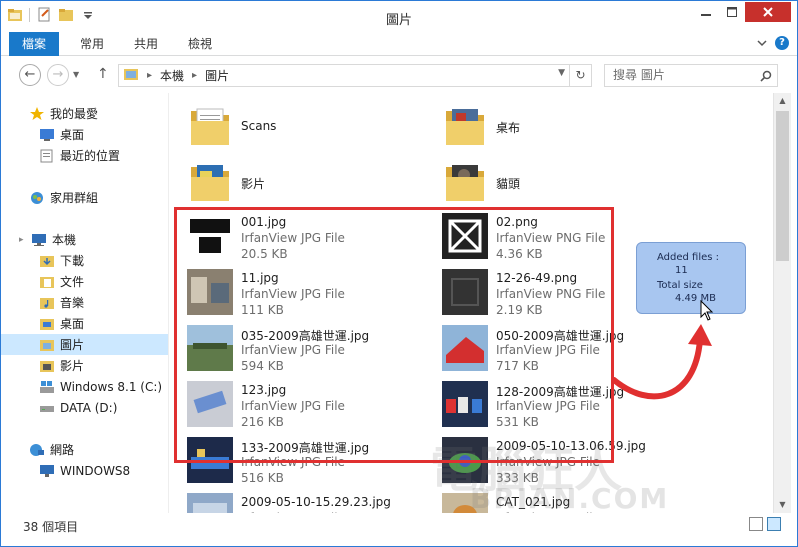  I want to click on file-size: 516 KB, so click(262, 478).